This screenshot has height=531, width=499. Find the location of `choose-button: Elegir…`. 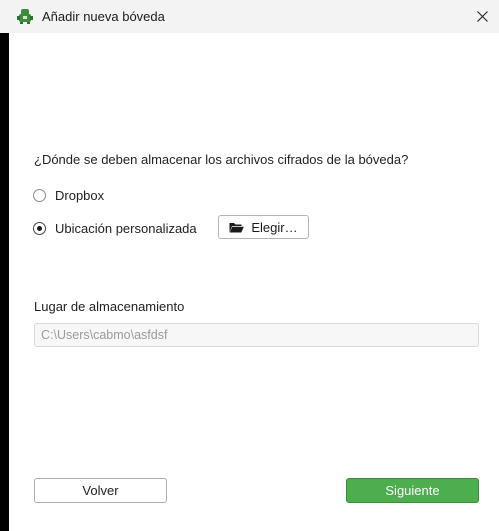

choose-button: Elegir… is located at coordinates (263, 227).